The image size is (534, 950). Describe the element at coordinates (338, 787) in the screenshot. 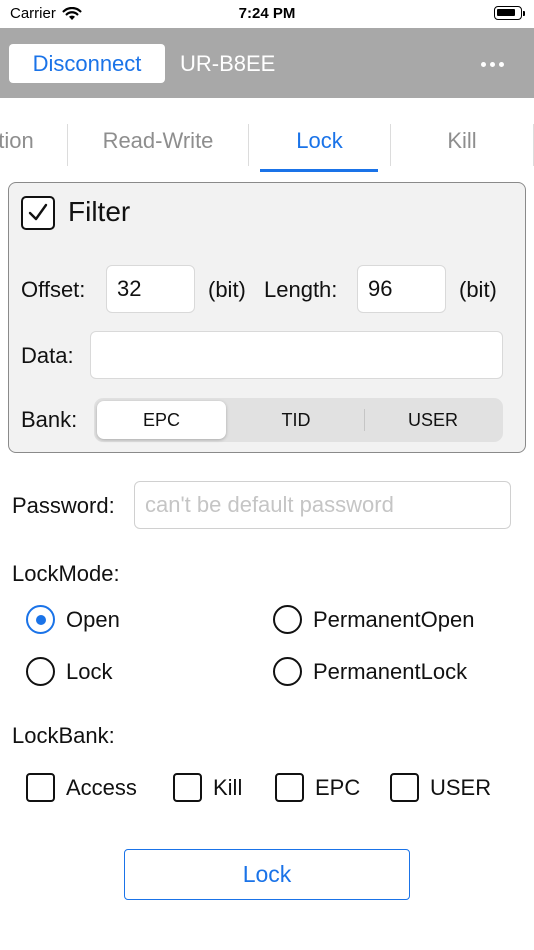

I see `checkbox-epc-label: EPC` at that location.